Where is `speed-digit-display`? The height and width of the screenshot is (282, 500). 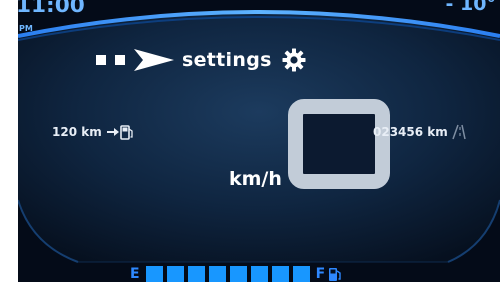
speed-digit-display is located at coordinates (339, 144).